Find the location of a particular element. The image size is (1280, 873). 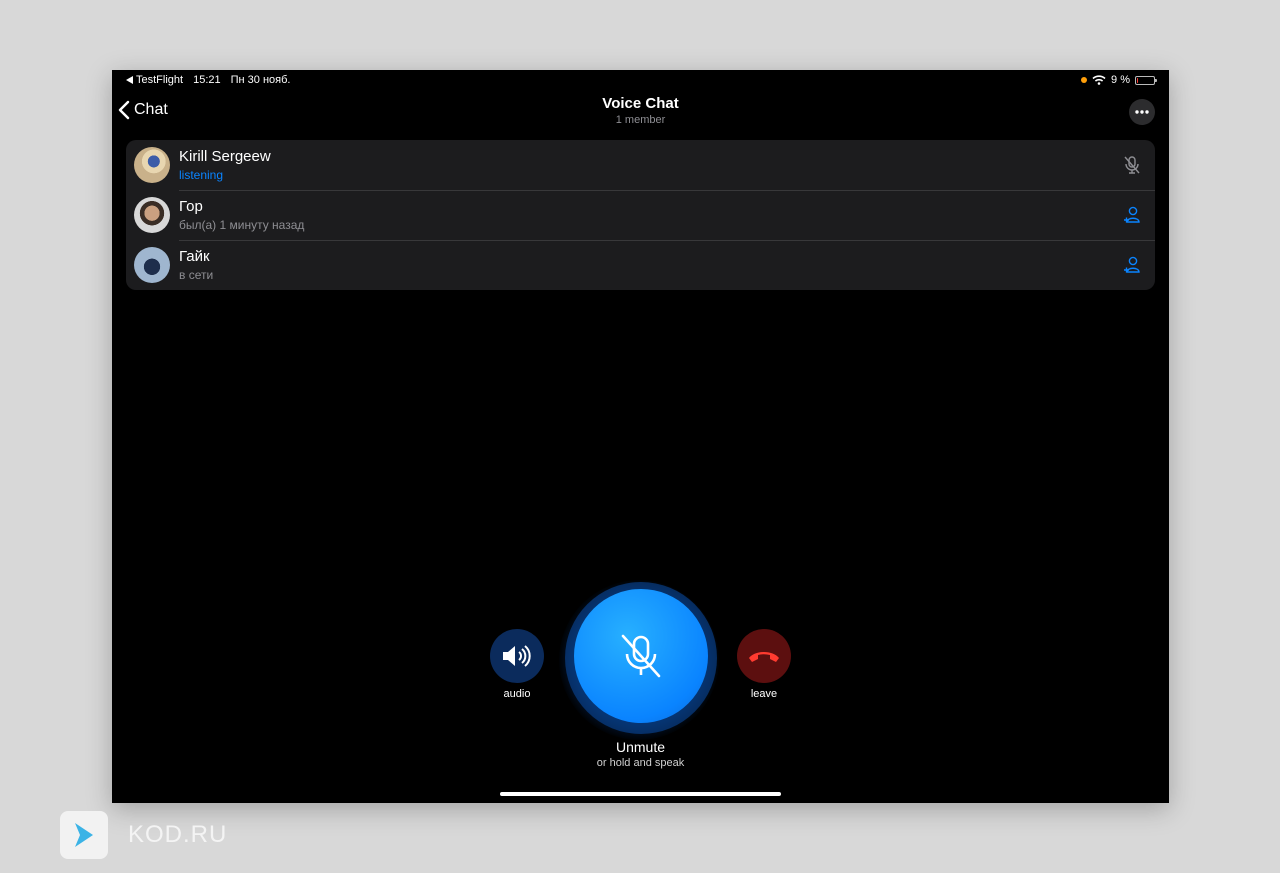

back-app-label: TestFlight is located at coordinates (160, 80).